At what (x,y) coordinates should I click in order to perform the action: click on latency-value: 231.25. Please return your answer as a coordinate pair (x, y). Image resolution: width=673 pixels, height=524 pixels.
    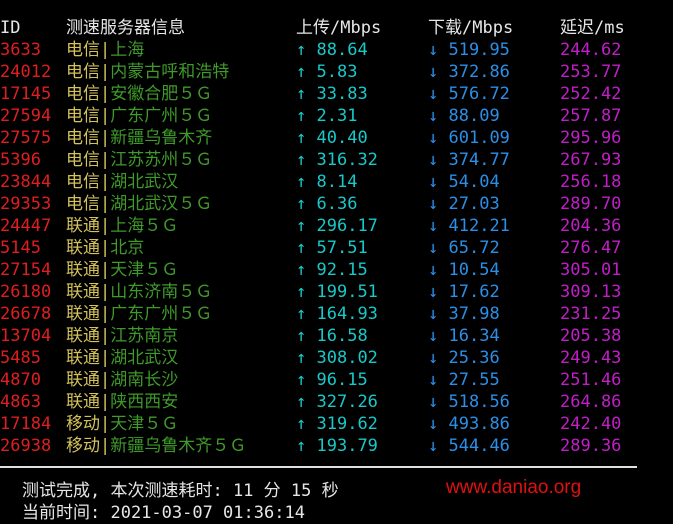
    Looking at the image, I should click on (591, 314).